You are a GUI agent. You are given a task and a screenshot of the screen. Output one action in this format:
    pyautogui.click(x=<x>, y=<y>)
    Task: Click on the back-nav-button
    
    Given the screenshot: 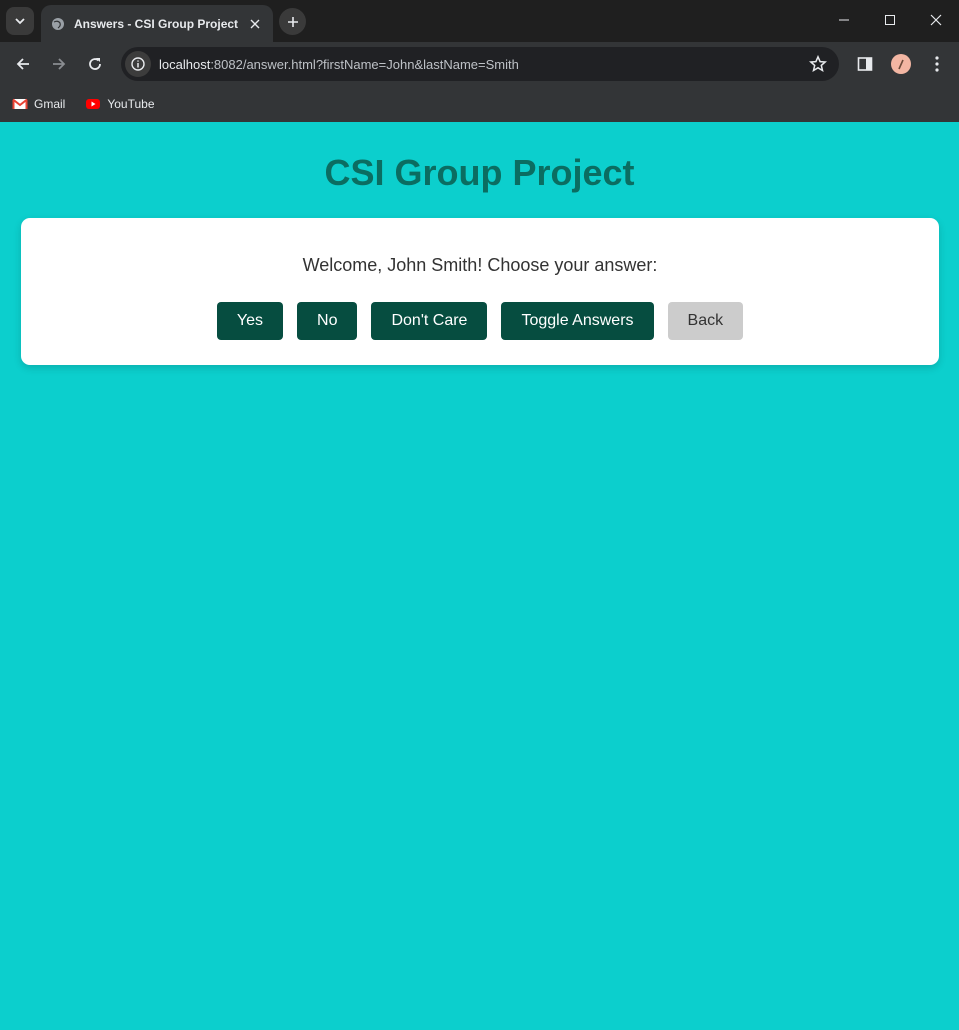 What is the action you would take?
    pyautogui.click(x=23, y=64)
    